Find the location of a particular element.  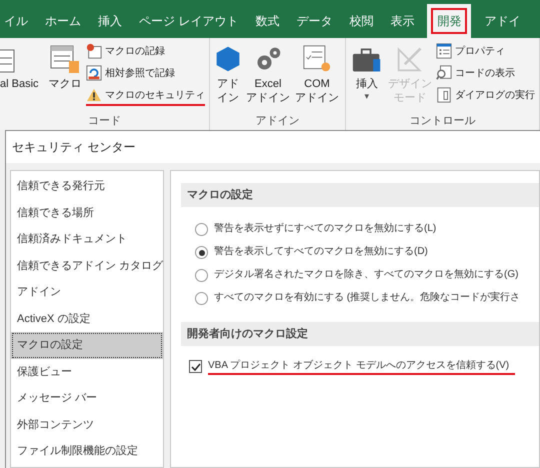

ribbon-small-button: 相対参照で記録 is located at coordinates (130, 74).